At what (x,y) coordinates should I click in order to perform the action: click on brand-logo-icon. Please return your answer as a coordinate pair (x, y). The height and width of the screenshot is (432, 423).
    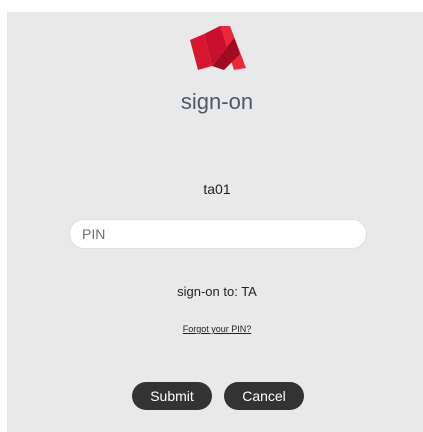
    Looking at the image, I should click on (218, 48).